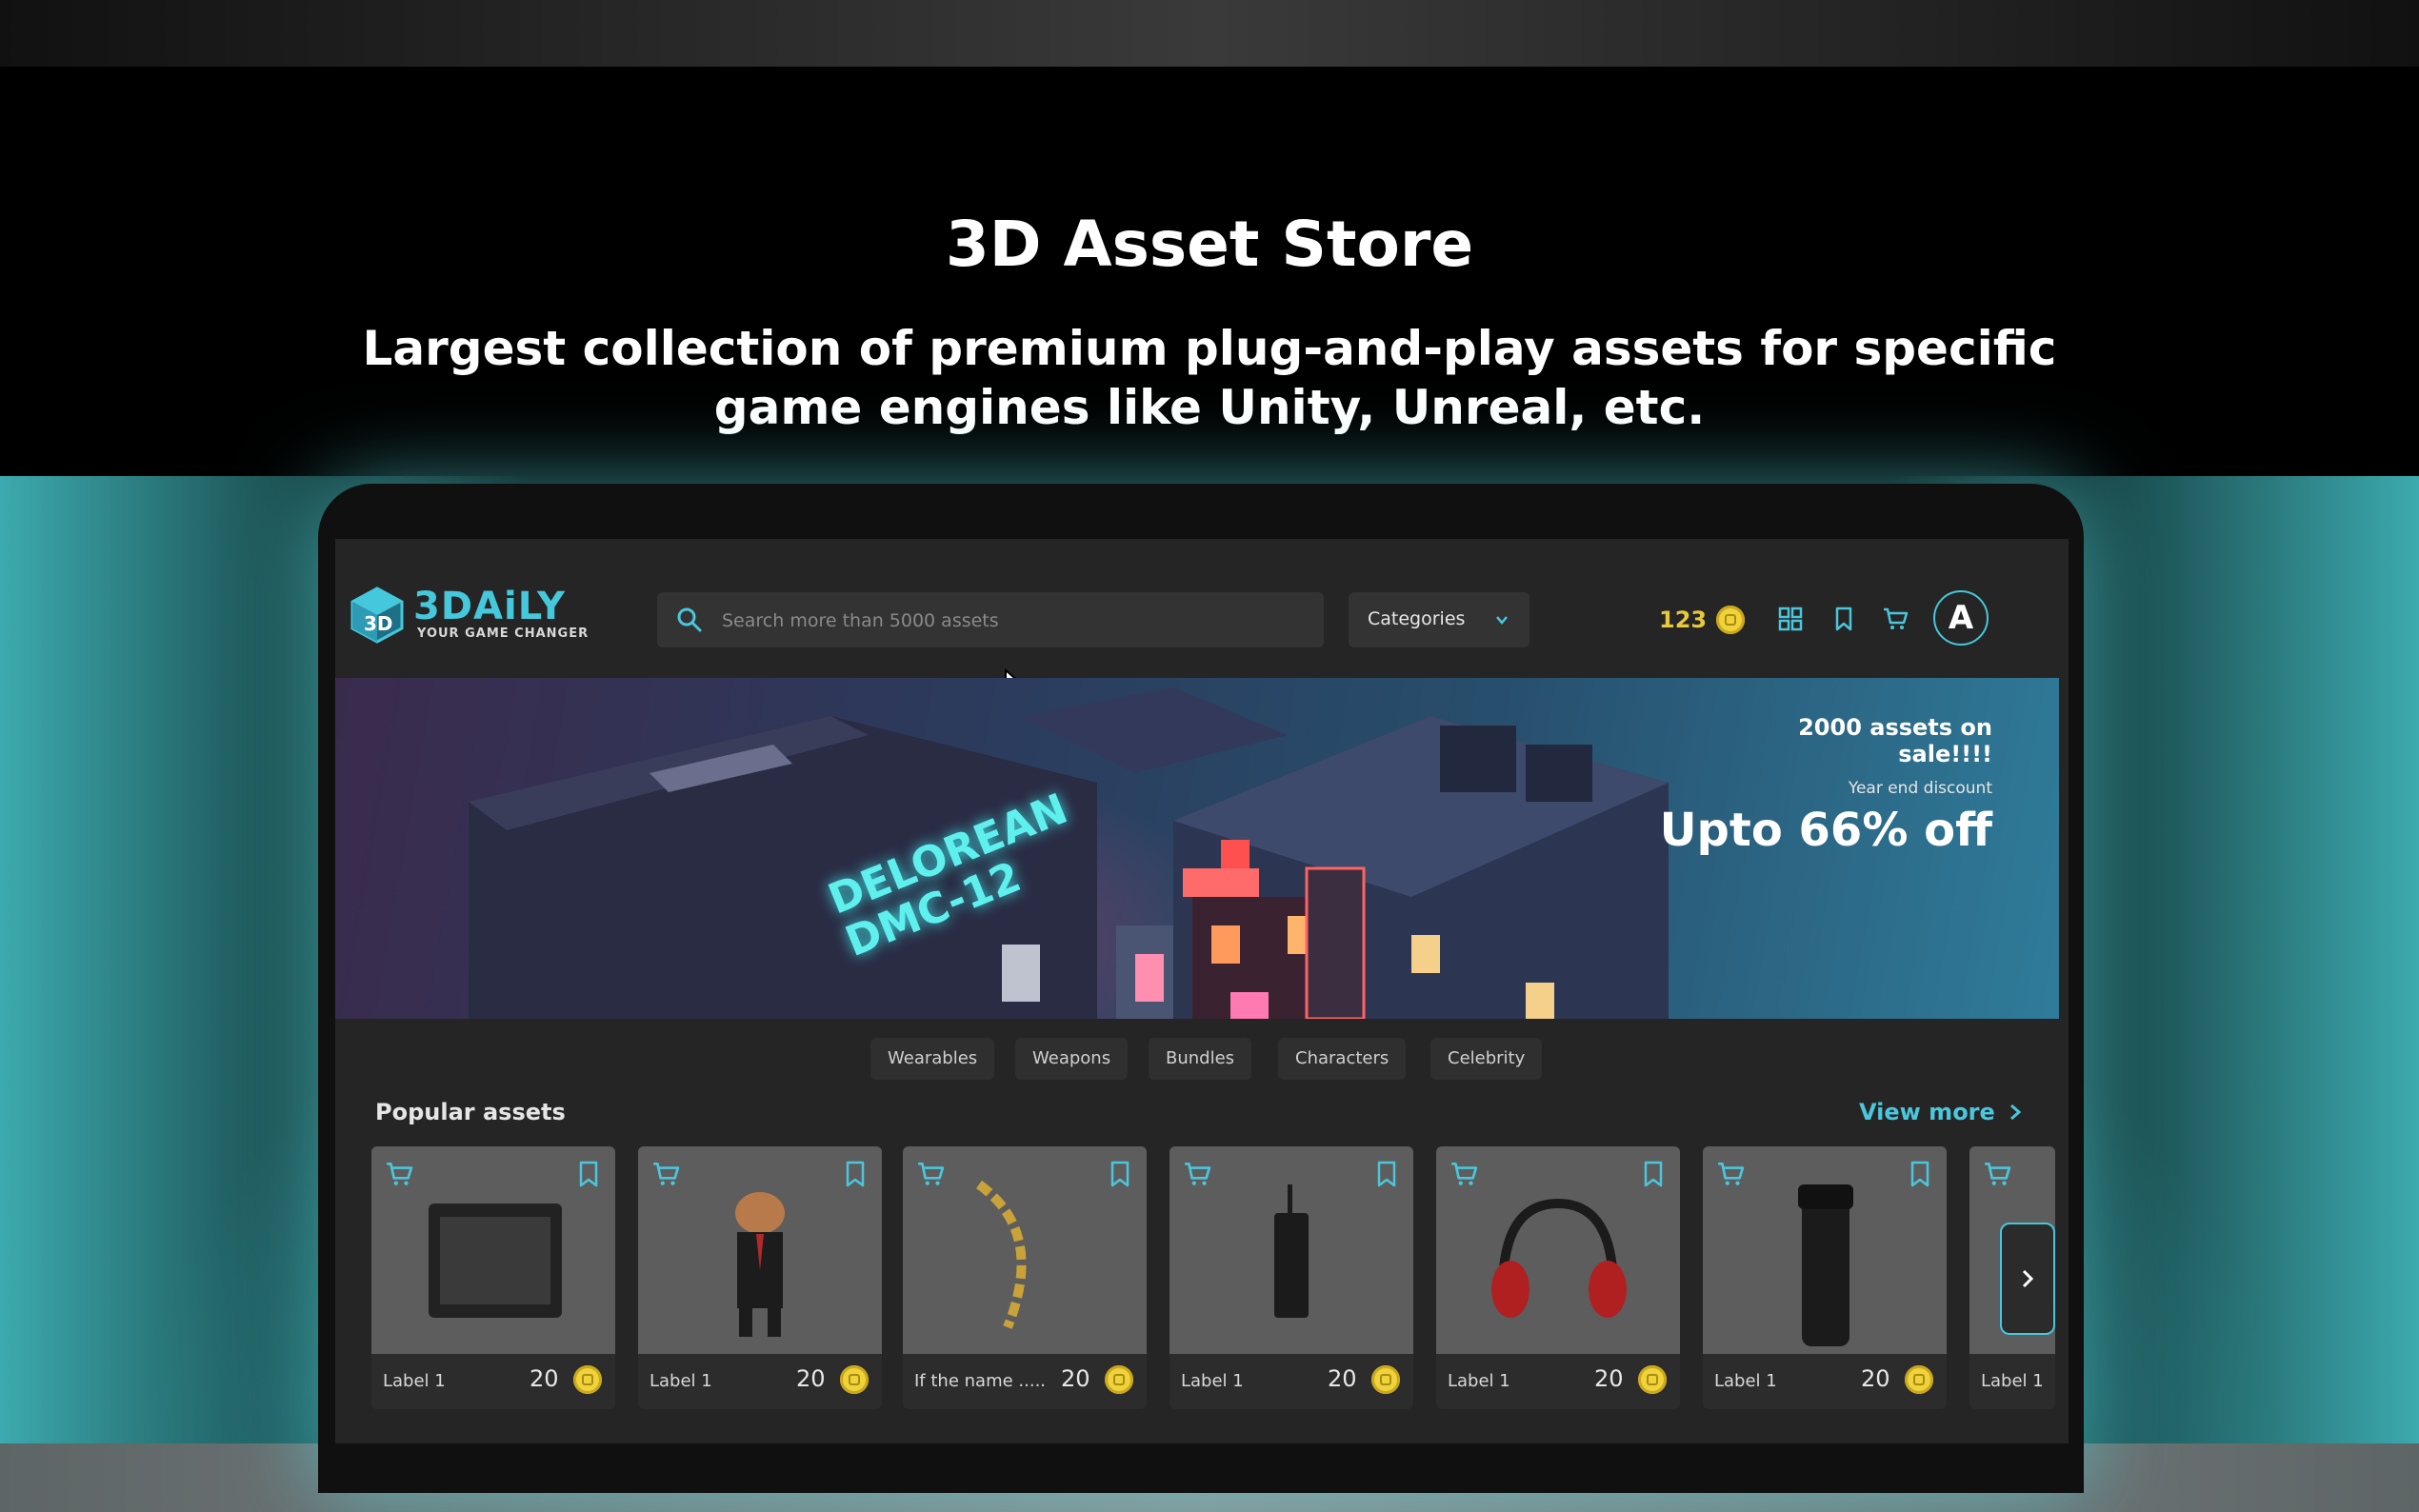 This screenshot has width=2419, height=1512. I want to click on section-title: Popular assets, so click(470, 1112).